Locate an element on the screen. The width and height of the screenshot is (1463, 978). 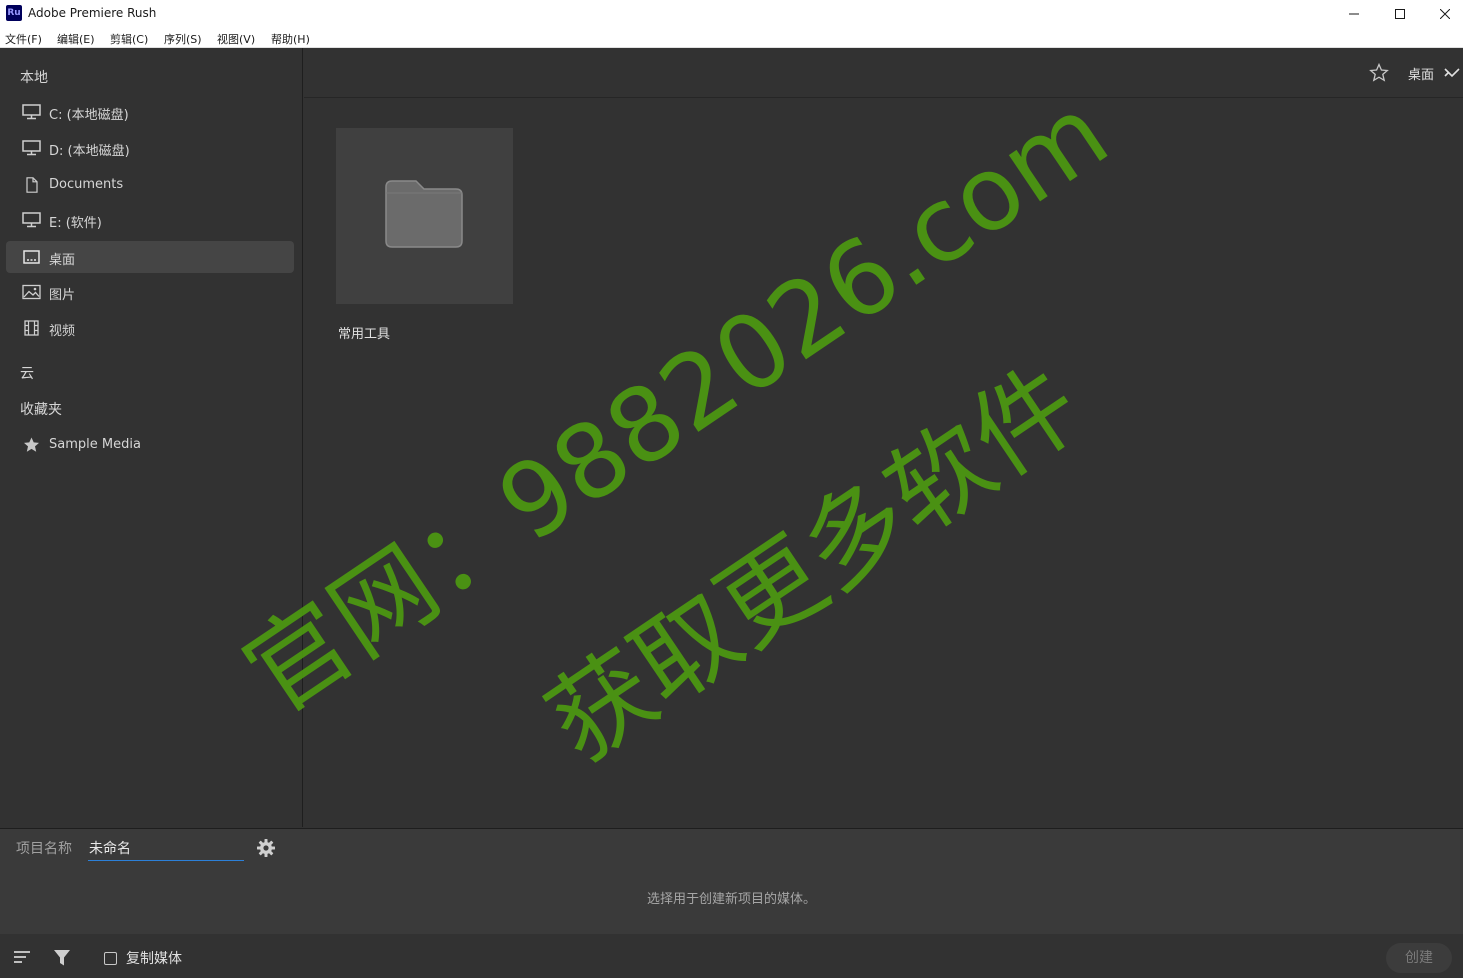
menu-clip: 剪辑(C) is located at coordinates (129, 39).